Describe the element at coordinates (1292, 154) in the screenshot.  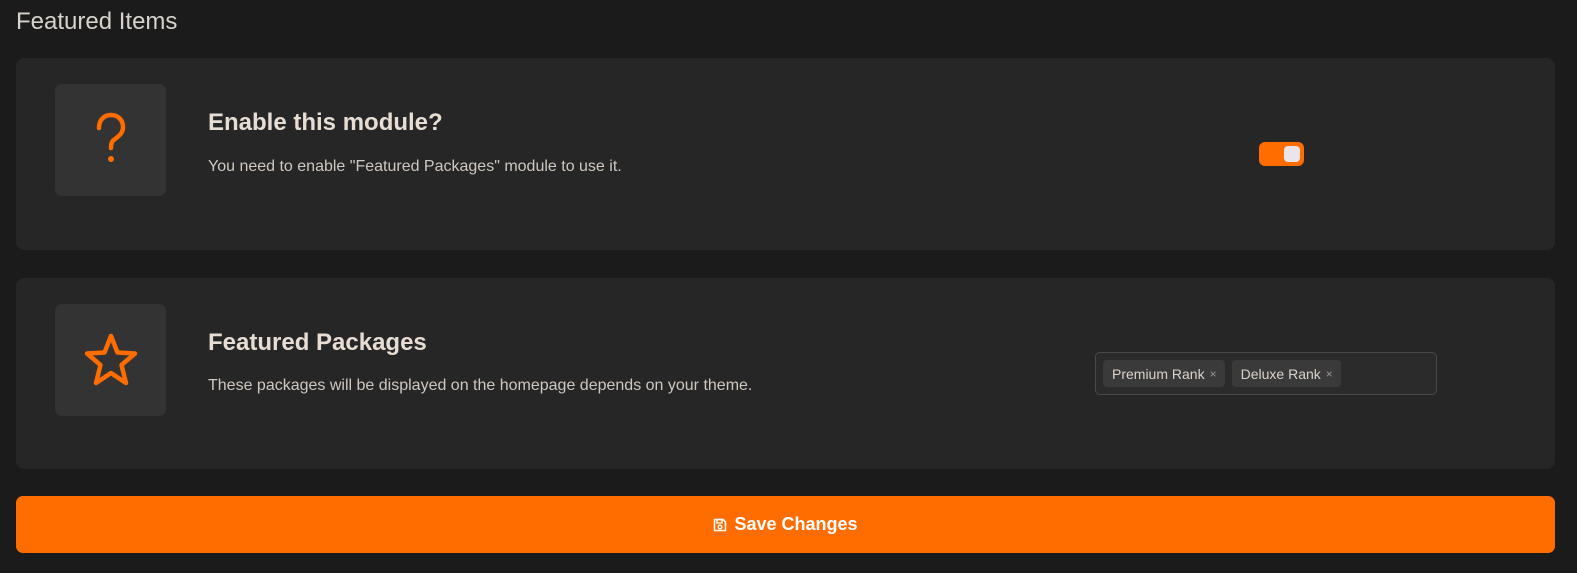
I see `toggle-knob` at that location.